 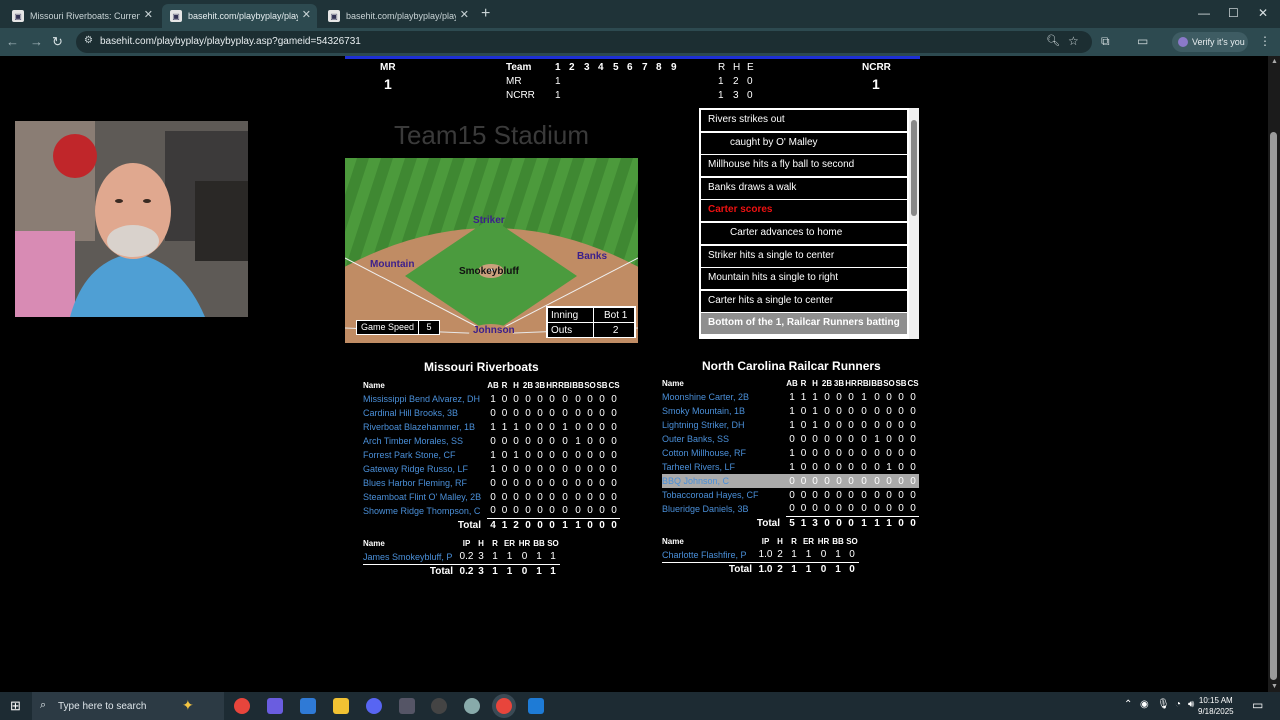 What do you see at coordinates (425, 497) in the screenshot?
I see `batter-name-link: Steamboat Flint O' Malley, 2B` at bounding box center [425, 497].